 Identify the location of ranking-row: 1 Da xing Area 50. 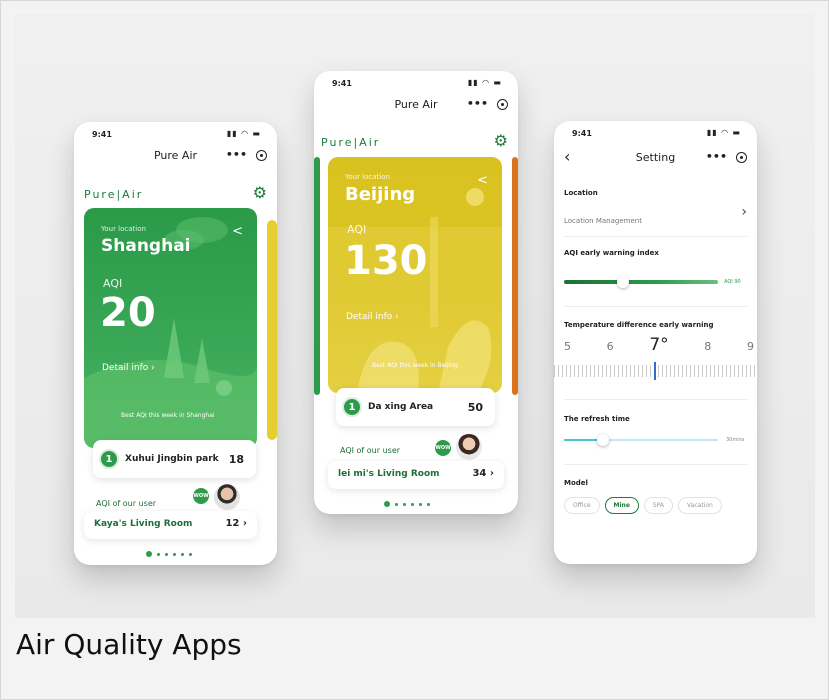
(415, 407).